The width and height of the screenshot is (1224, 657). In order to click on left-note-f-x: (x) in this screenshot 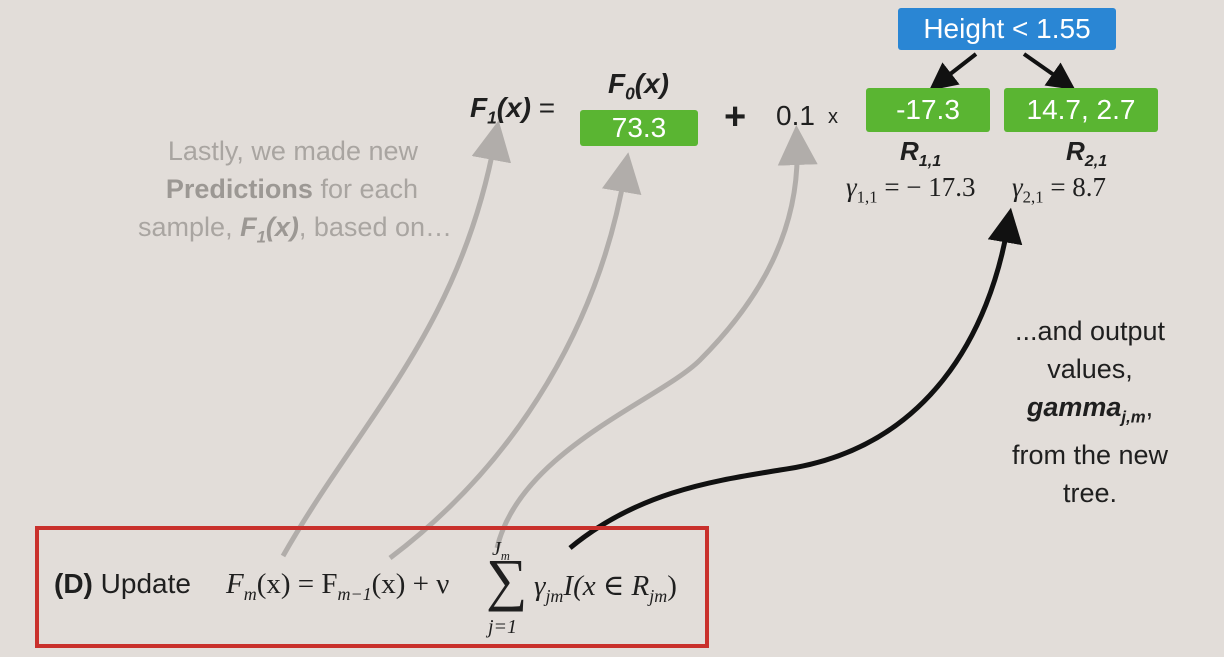, I will do `click(282, 227)`.